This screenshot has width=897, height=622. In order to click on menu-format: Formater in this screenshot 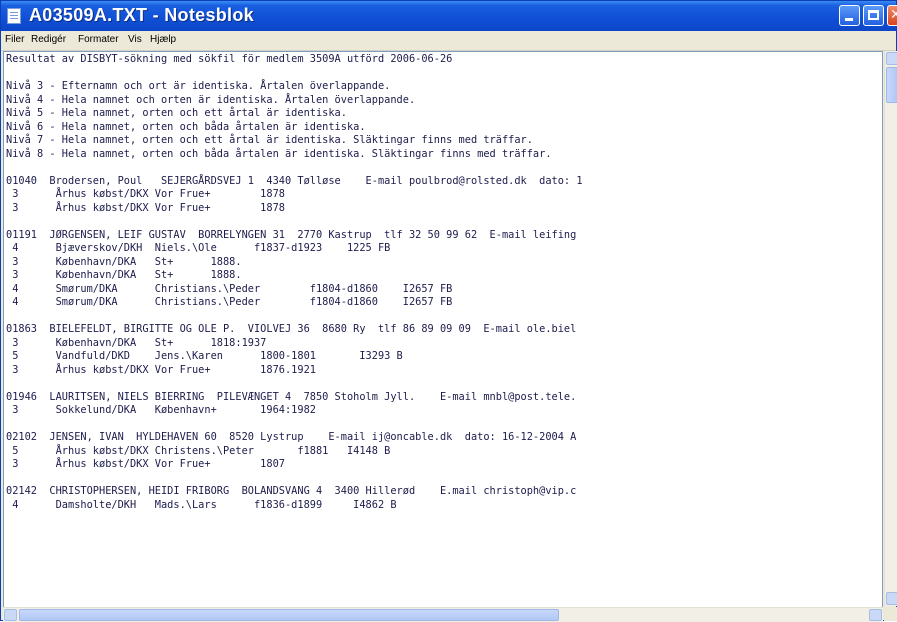, I will do `click(98, 39)`.